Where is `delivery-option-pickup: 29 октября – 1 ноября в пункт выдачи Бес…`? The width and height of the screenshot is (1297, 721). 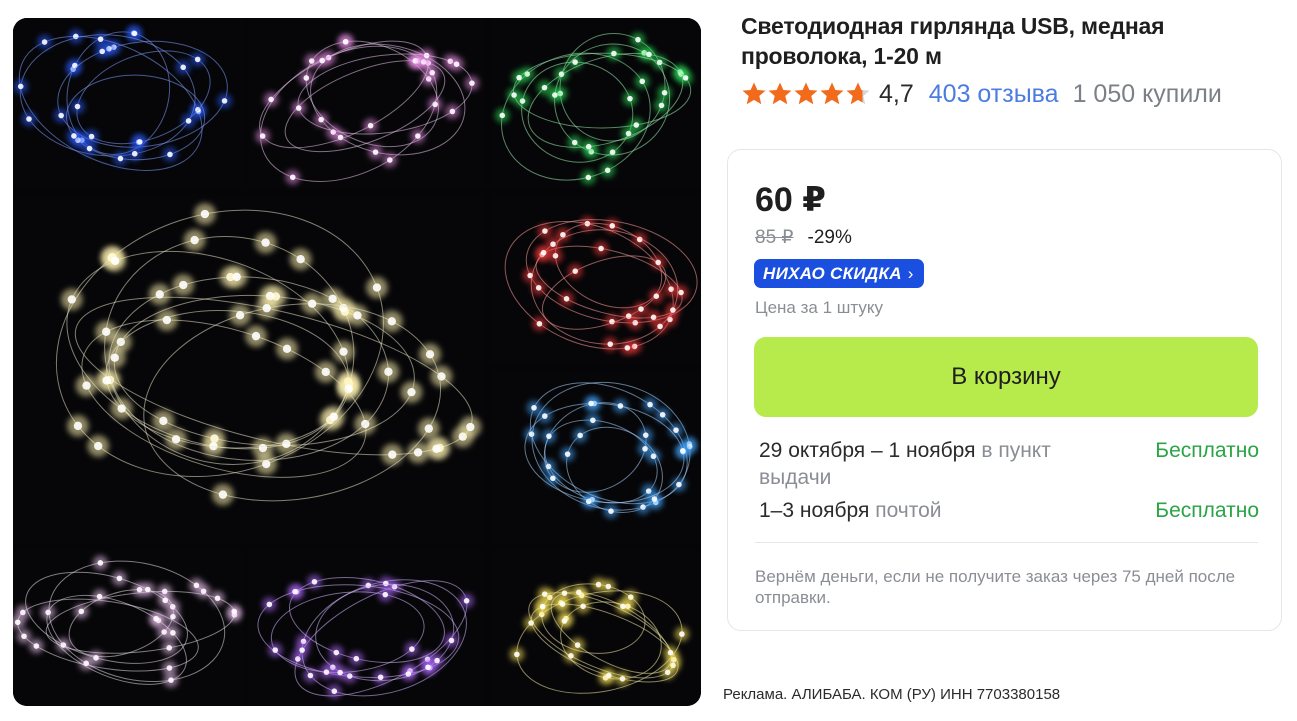 delivery-option-pickup: 29 октября – 1 ноября в пункт выдачи Бес… is located at coordinates (1009, 464).